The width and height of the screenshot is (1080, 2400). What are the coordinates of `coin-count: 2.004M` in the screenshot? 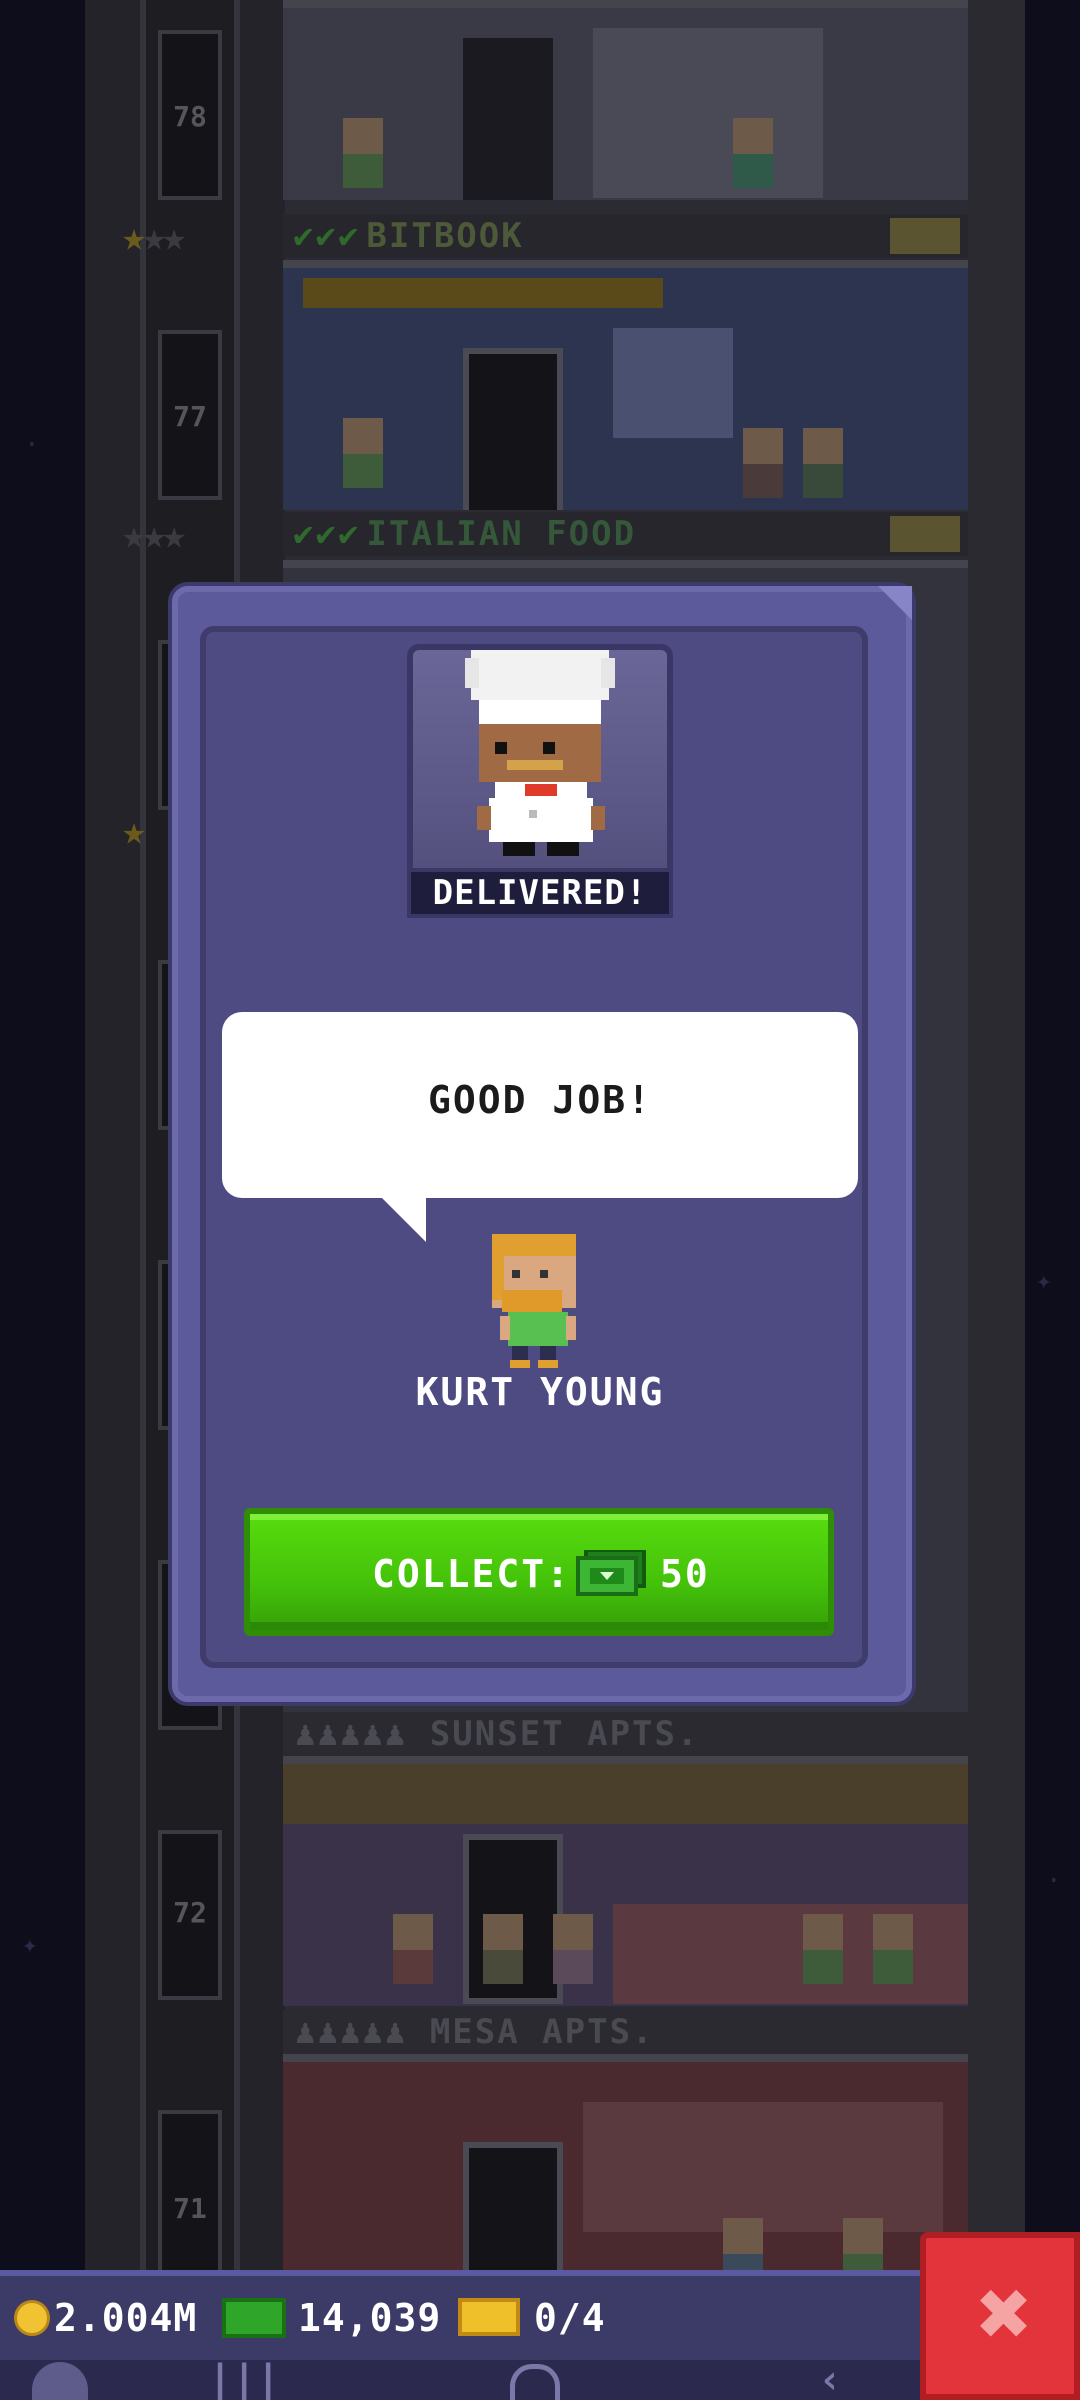 It's located at (126, 2318).